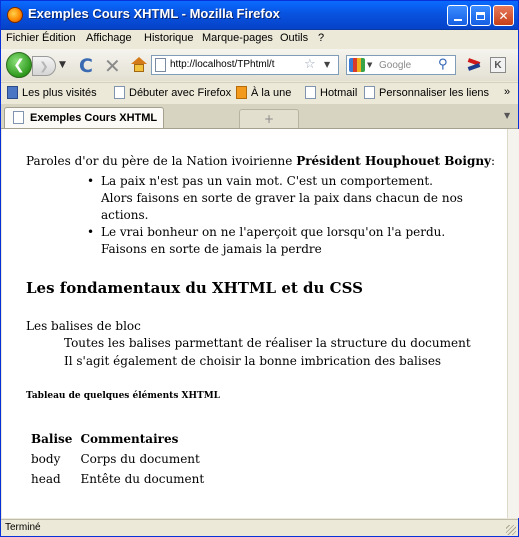 The height and width of the screenshot is (537, 519). What do you see at coordinates (139, 60) in the screenshot?
I see `home-roof-shape` at bounding box center [139, 60].